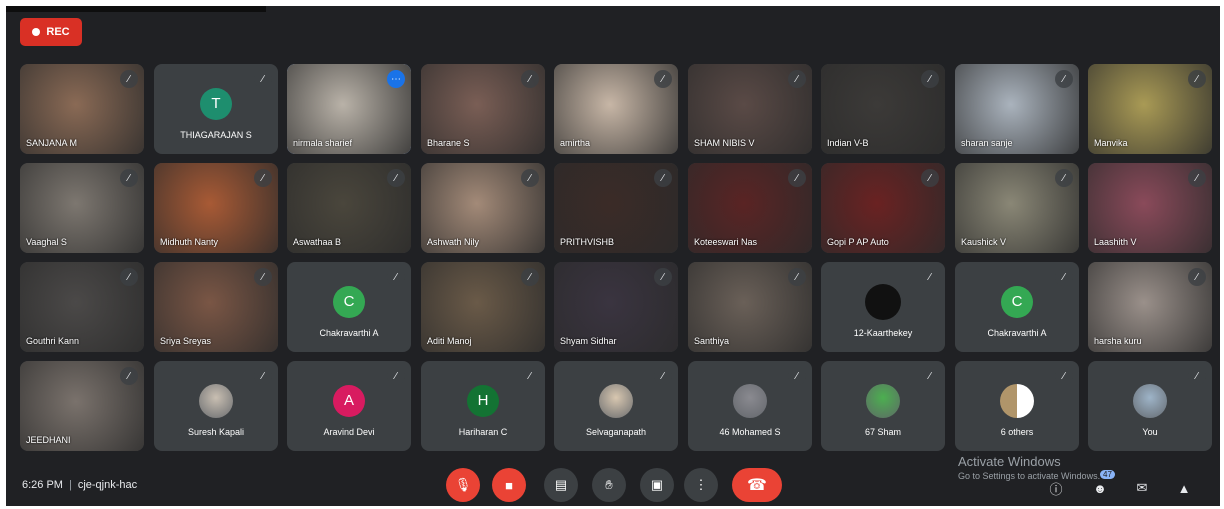 Image resolution: width=1224 pixels, height=509 pixels. I want to click on chat-button: ✉, so click(1142, 488).